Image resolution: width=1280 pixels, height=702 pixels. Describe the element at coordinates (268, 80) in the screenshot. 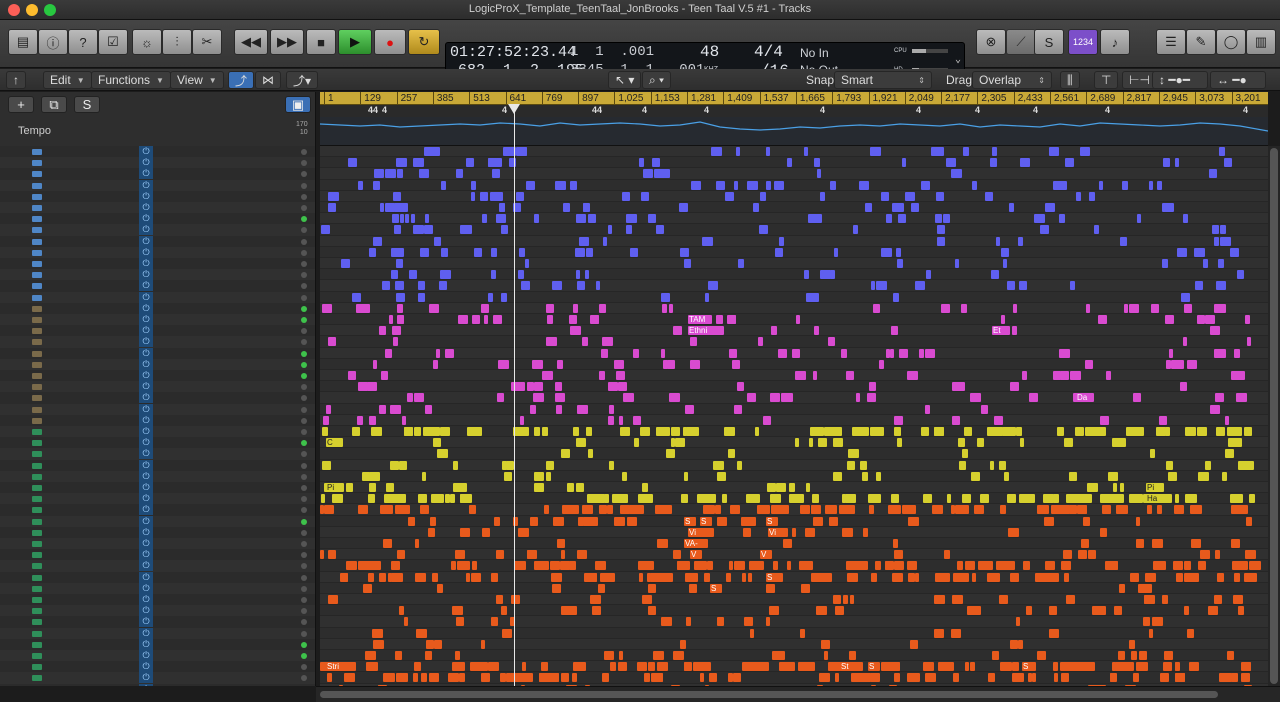

I see `flex-icon: ⋈` at that location.